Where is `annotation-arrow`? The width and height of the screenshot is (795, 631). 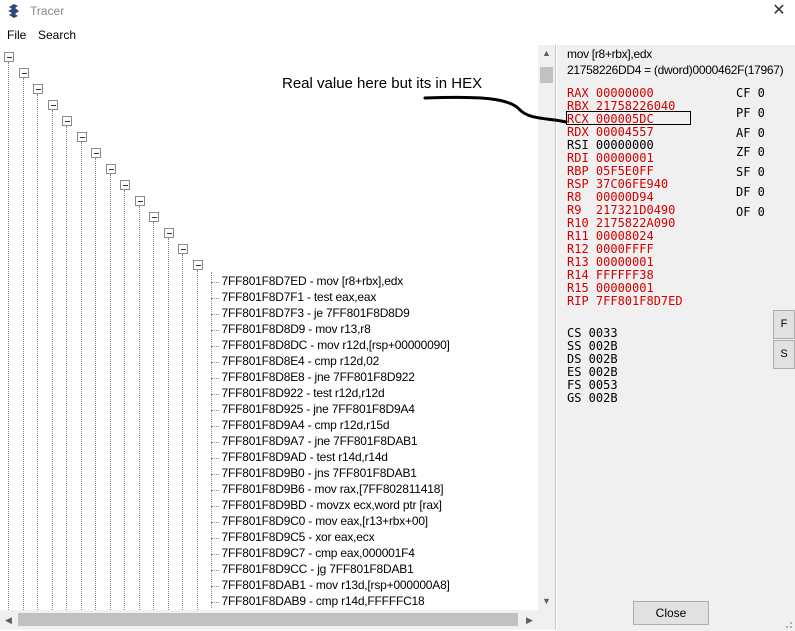 annotation-arrow is located at coordinates (495, 109).